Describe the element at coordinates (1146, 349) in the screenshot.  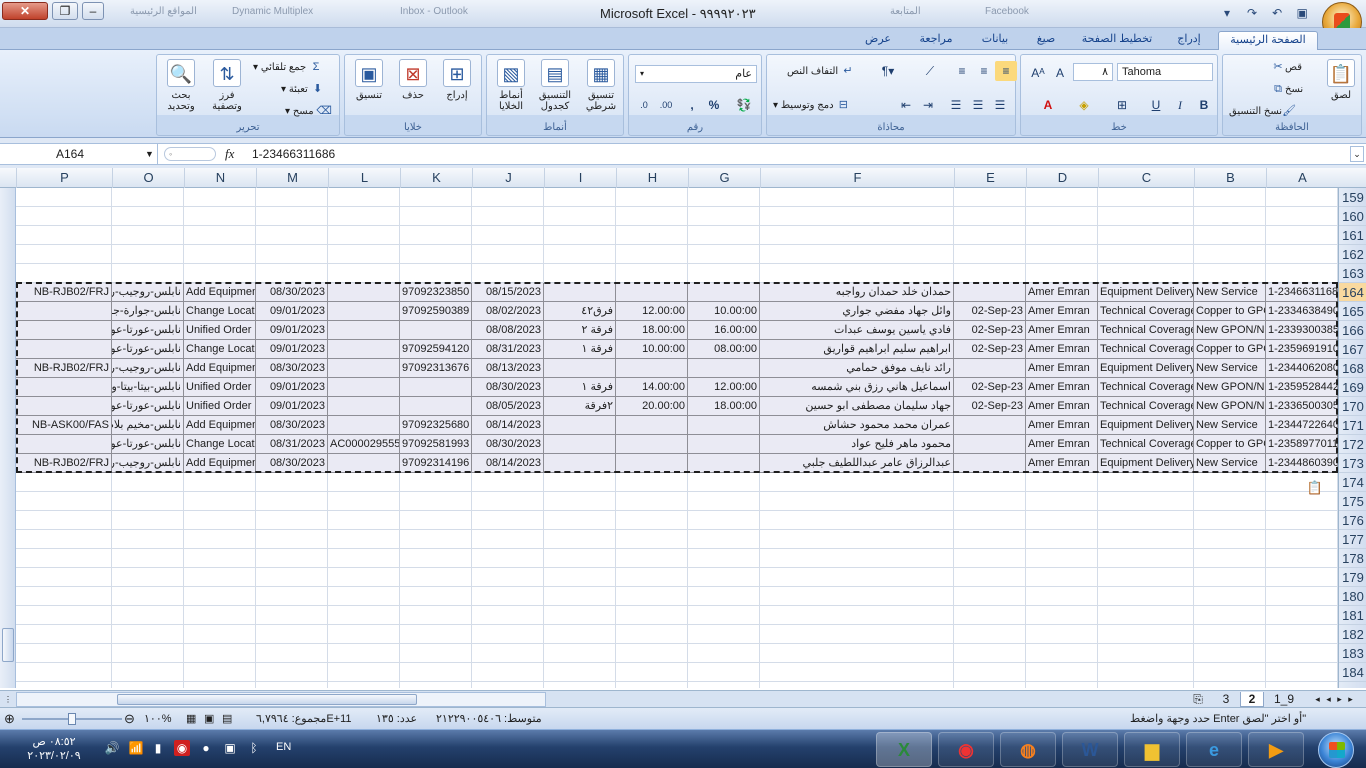
I see `cell-c167: Technical Coverage` at that location.